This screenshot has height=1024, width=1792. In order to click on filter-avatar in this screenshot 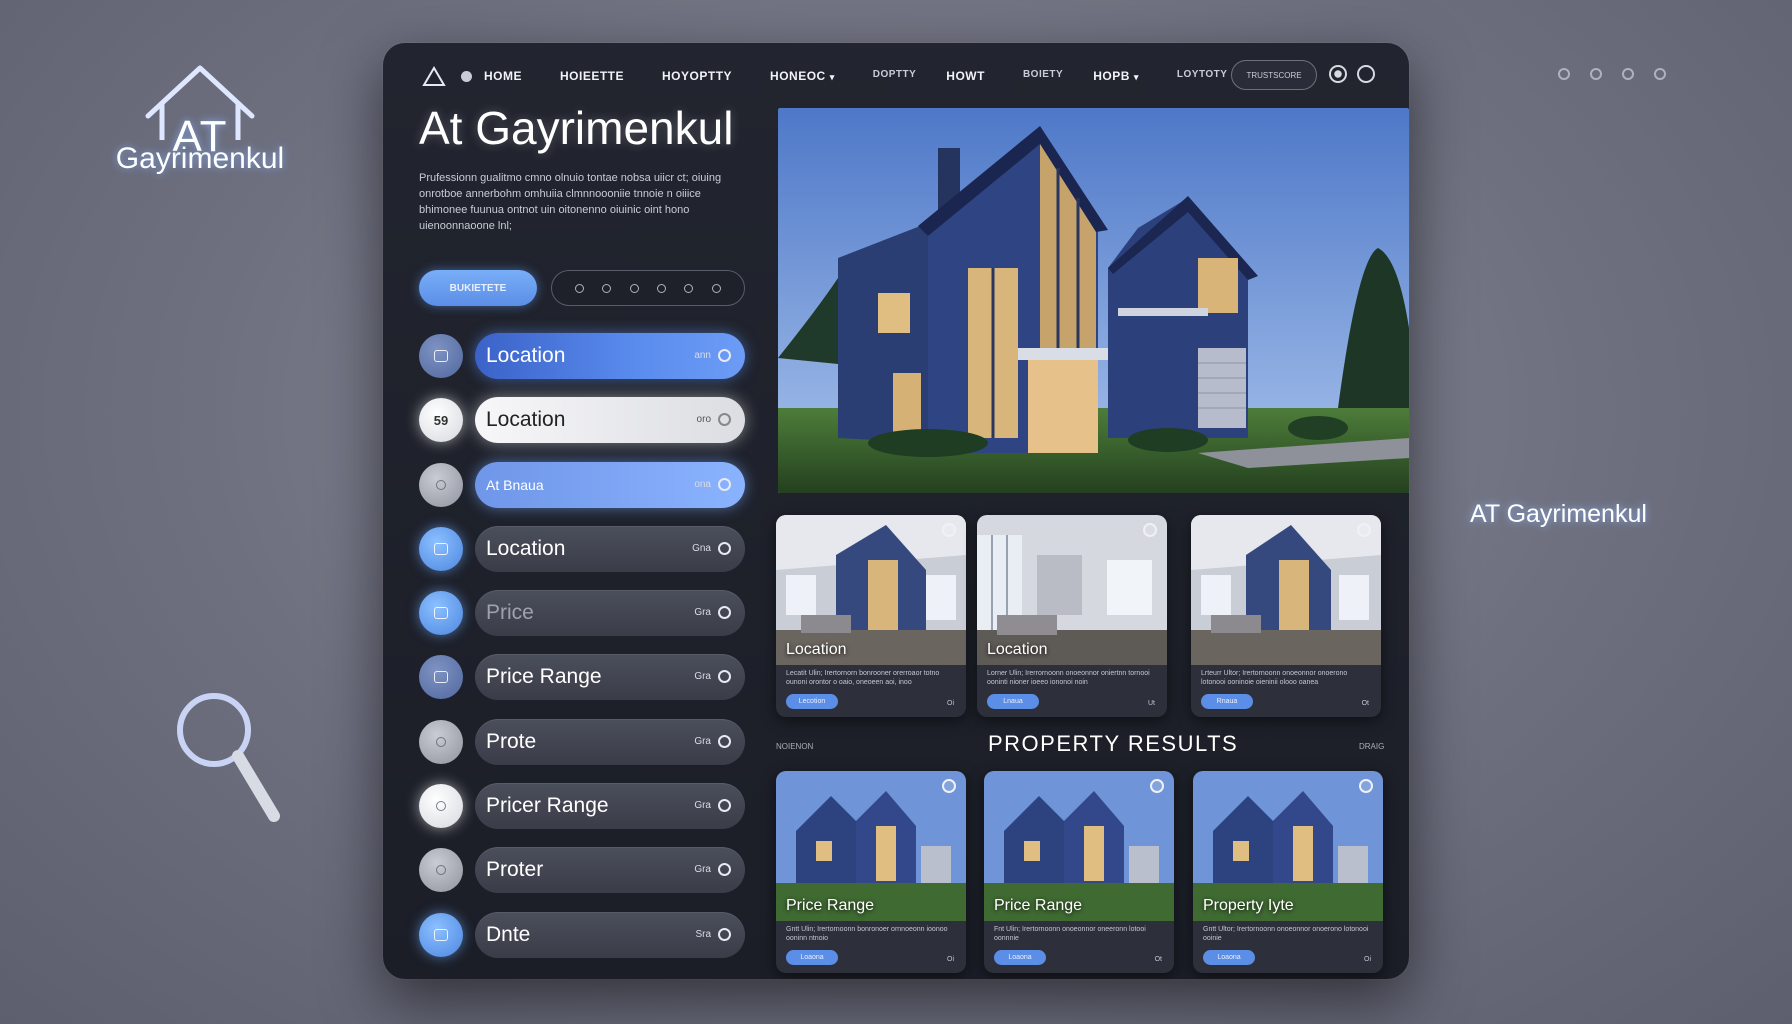, I will do `click(441, 548)`.